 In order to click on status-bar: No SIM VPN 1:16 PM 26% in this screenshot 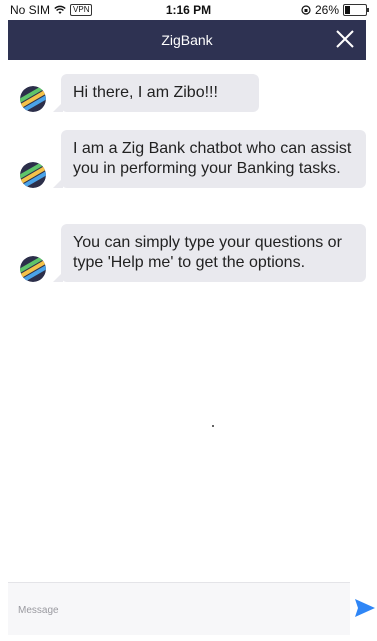, I will do `click(188, 10)`.